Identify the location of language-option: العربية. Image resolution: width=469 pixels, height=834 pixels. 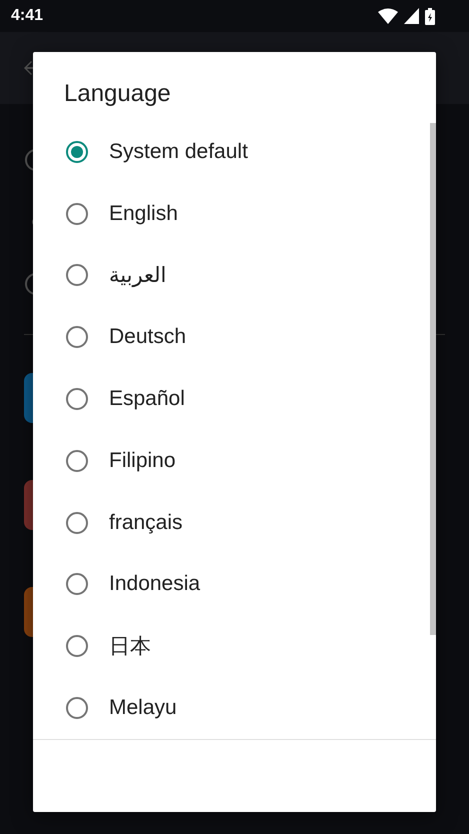
(137, 275).